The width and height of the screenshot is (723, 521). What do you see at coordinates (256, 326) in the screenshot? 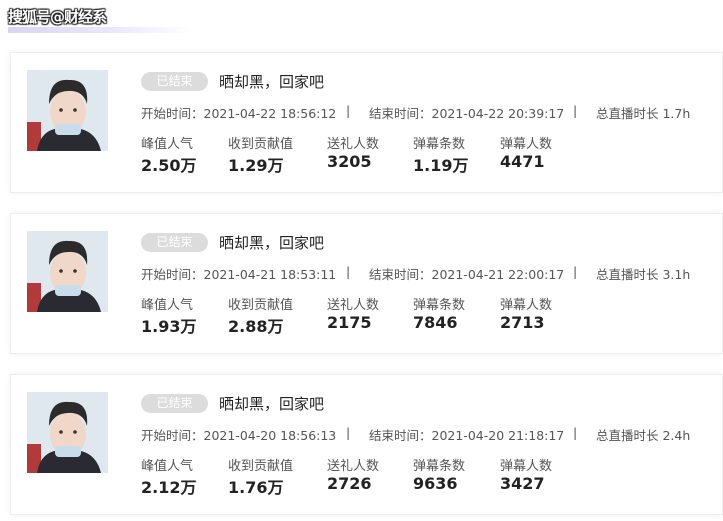
I see `stat-value-contribution: 2.88万` at bounding box center [256, 326].